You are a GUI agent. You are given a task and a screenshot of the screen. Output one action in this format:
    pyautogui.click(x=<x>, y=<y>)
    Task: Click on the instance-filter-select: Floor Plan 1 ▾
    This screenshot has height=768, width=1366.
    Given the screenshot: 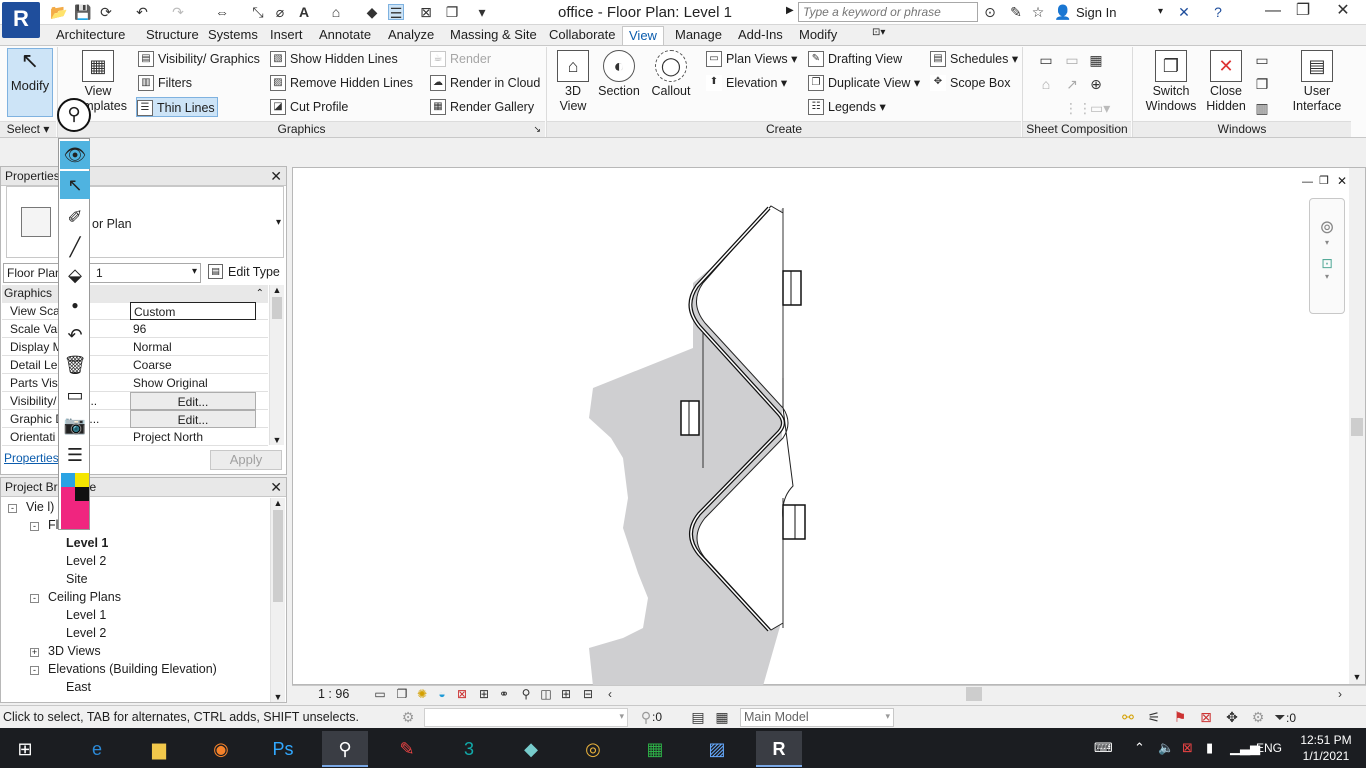 What is the action you would take?
    pyautogui.click(x=102, y=273)
    